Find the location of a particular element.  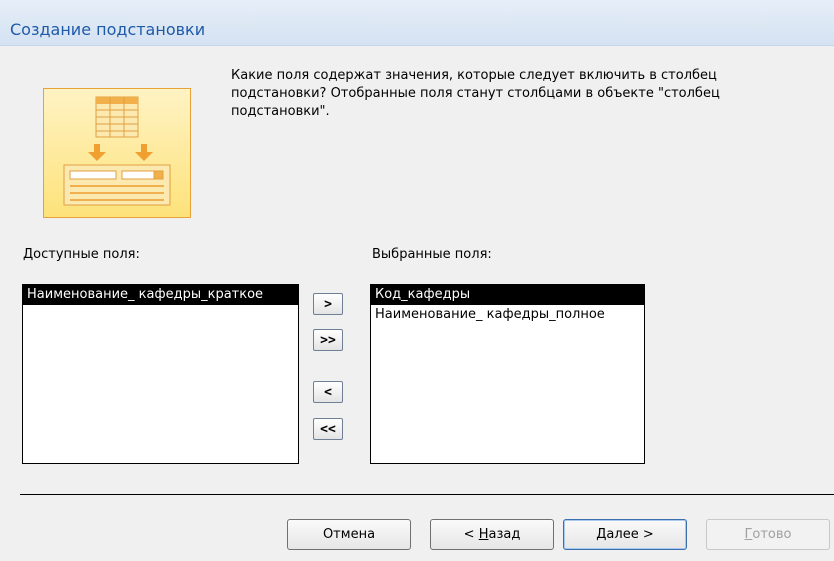

back-button-label: < Назад is located at coordinates (492, 534).